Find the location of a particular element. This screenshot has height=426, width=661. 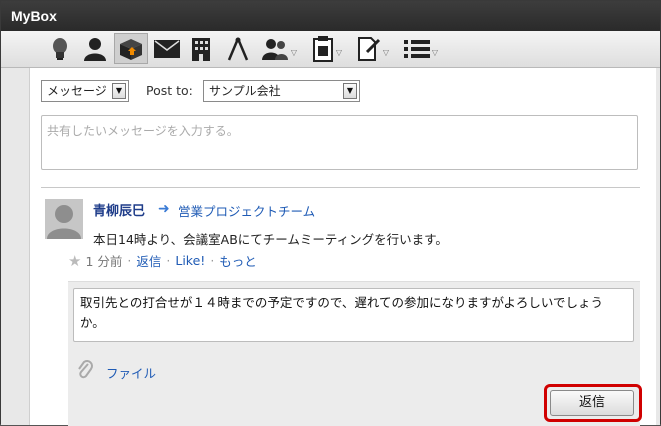

box-icon is located at coordinates (131, 48).